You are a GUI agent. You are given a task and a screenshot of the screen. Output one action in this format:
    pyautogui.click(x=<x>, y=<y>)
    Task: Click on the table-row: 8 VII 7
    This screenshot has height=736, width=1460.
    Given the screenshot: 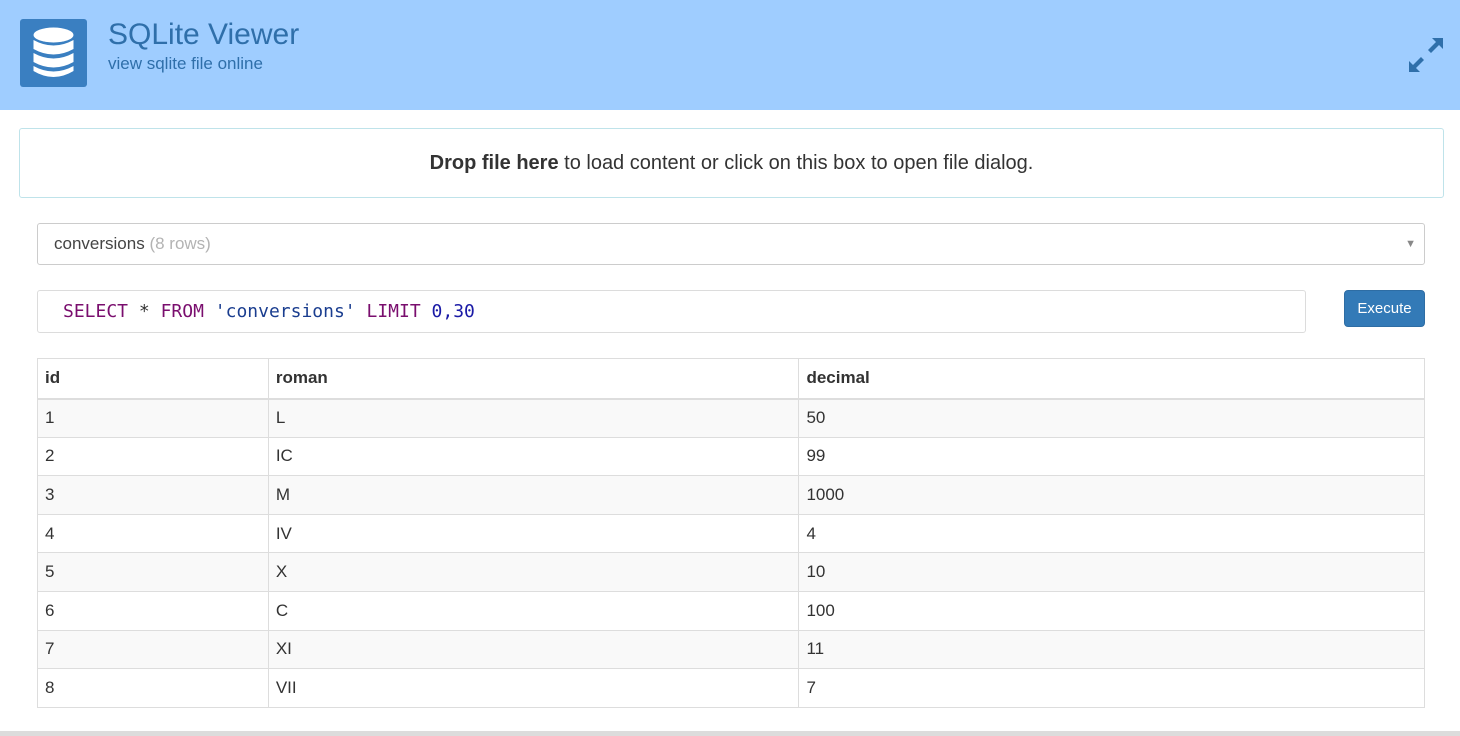 What is the action you would take?
    pyautogui.click(x=731, y=688)
    